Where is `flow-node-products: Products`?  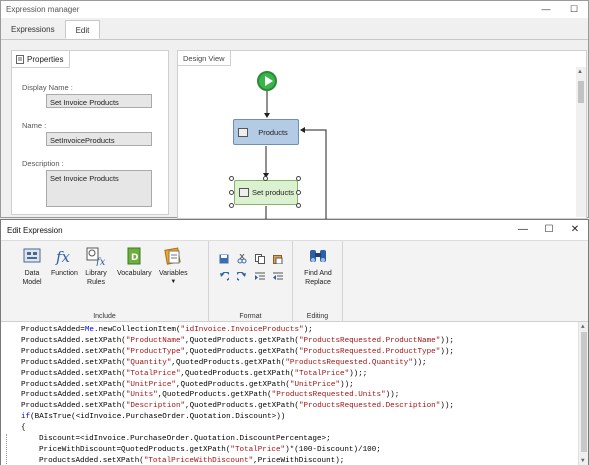 flow-node-products: Products is located at coordinates (266, 132).